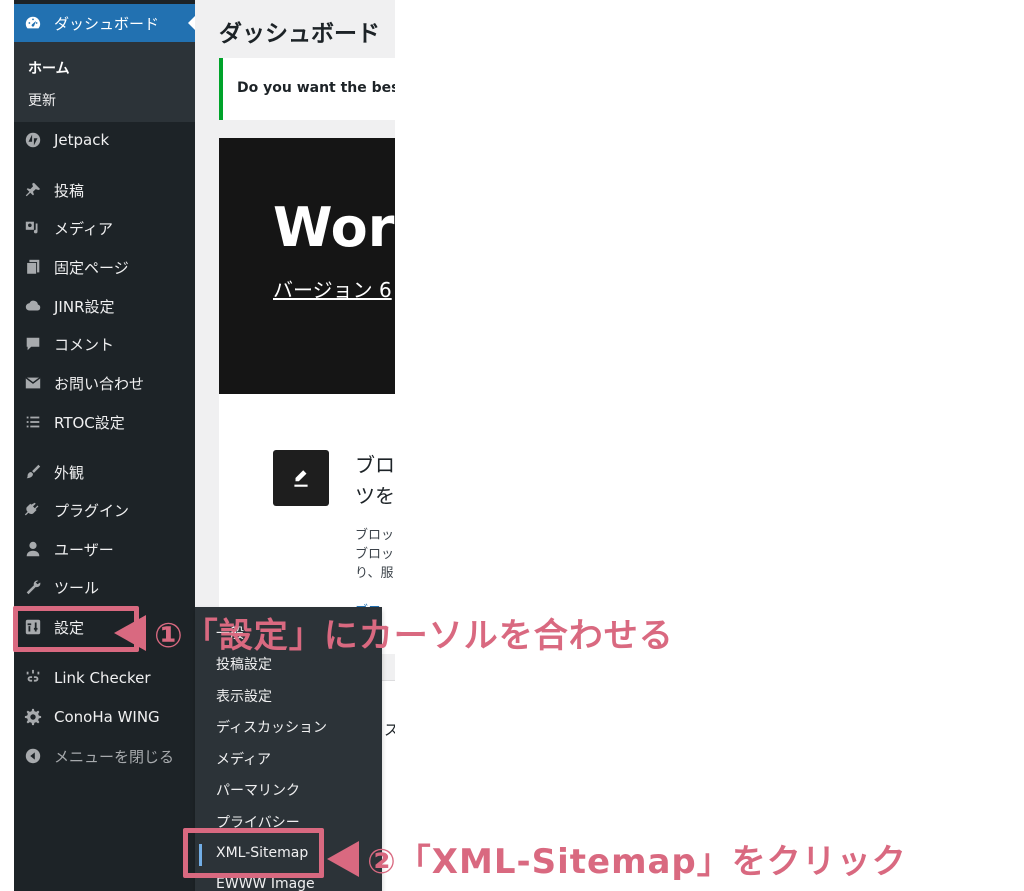 Image resolution: width=1024 pixels, height=891 pixels. What do you see at coordinates (33, 383) in the screenshot?
I see `mail-icon` at bounding box center [33, 383].